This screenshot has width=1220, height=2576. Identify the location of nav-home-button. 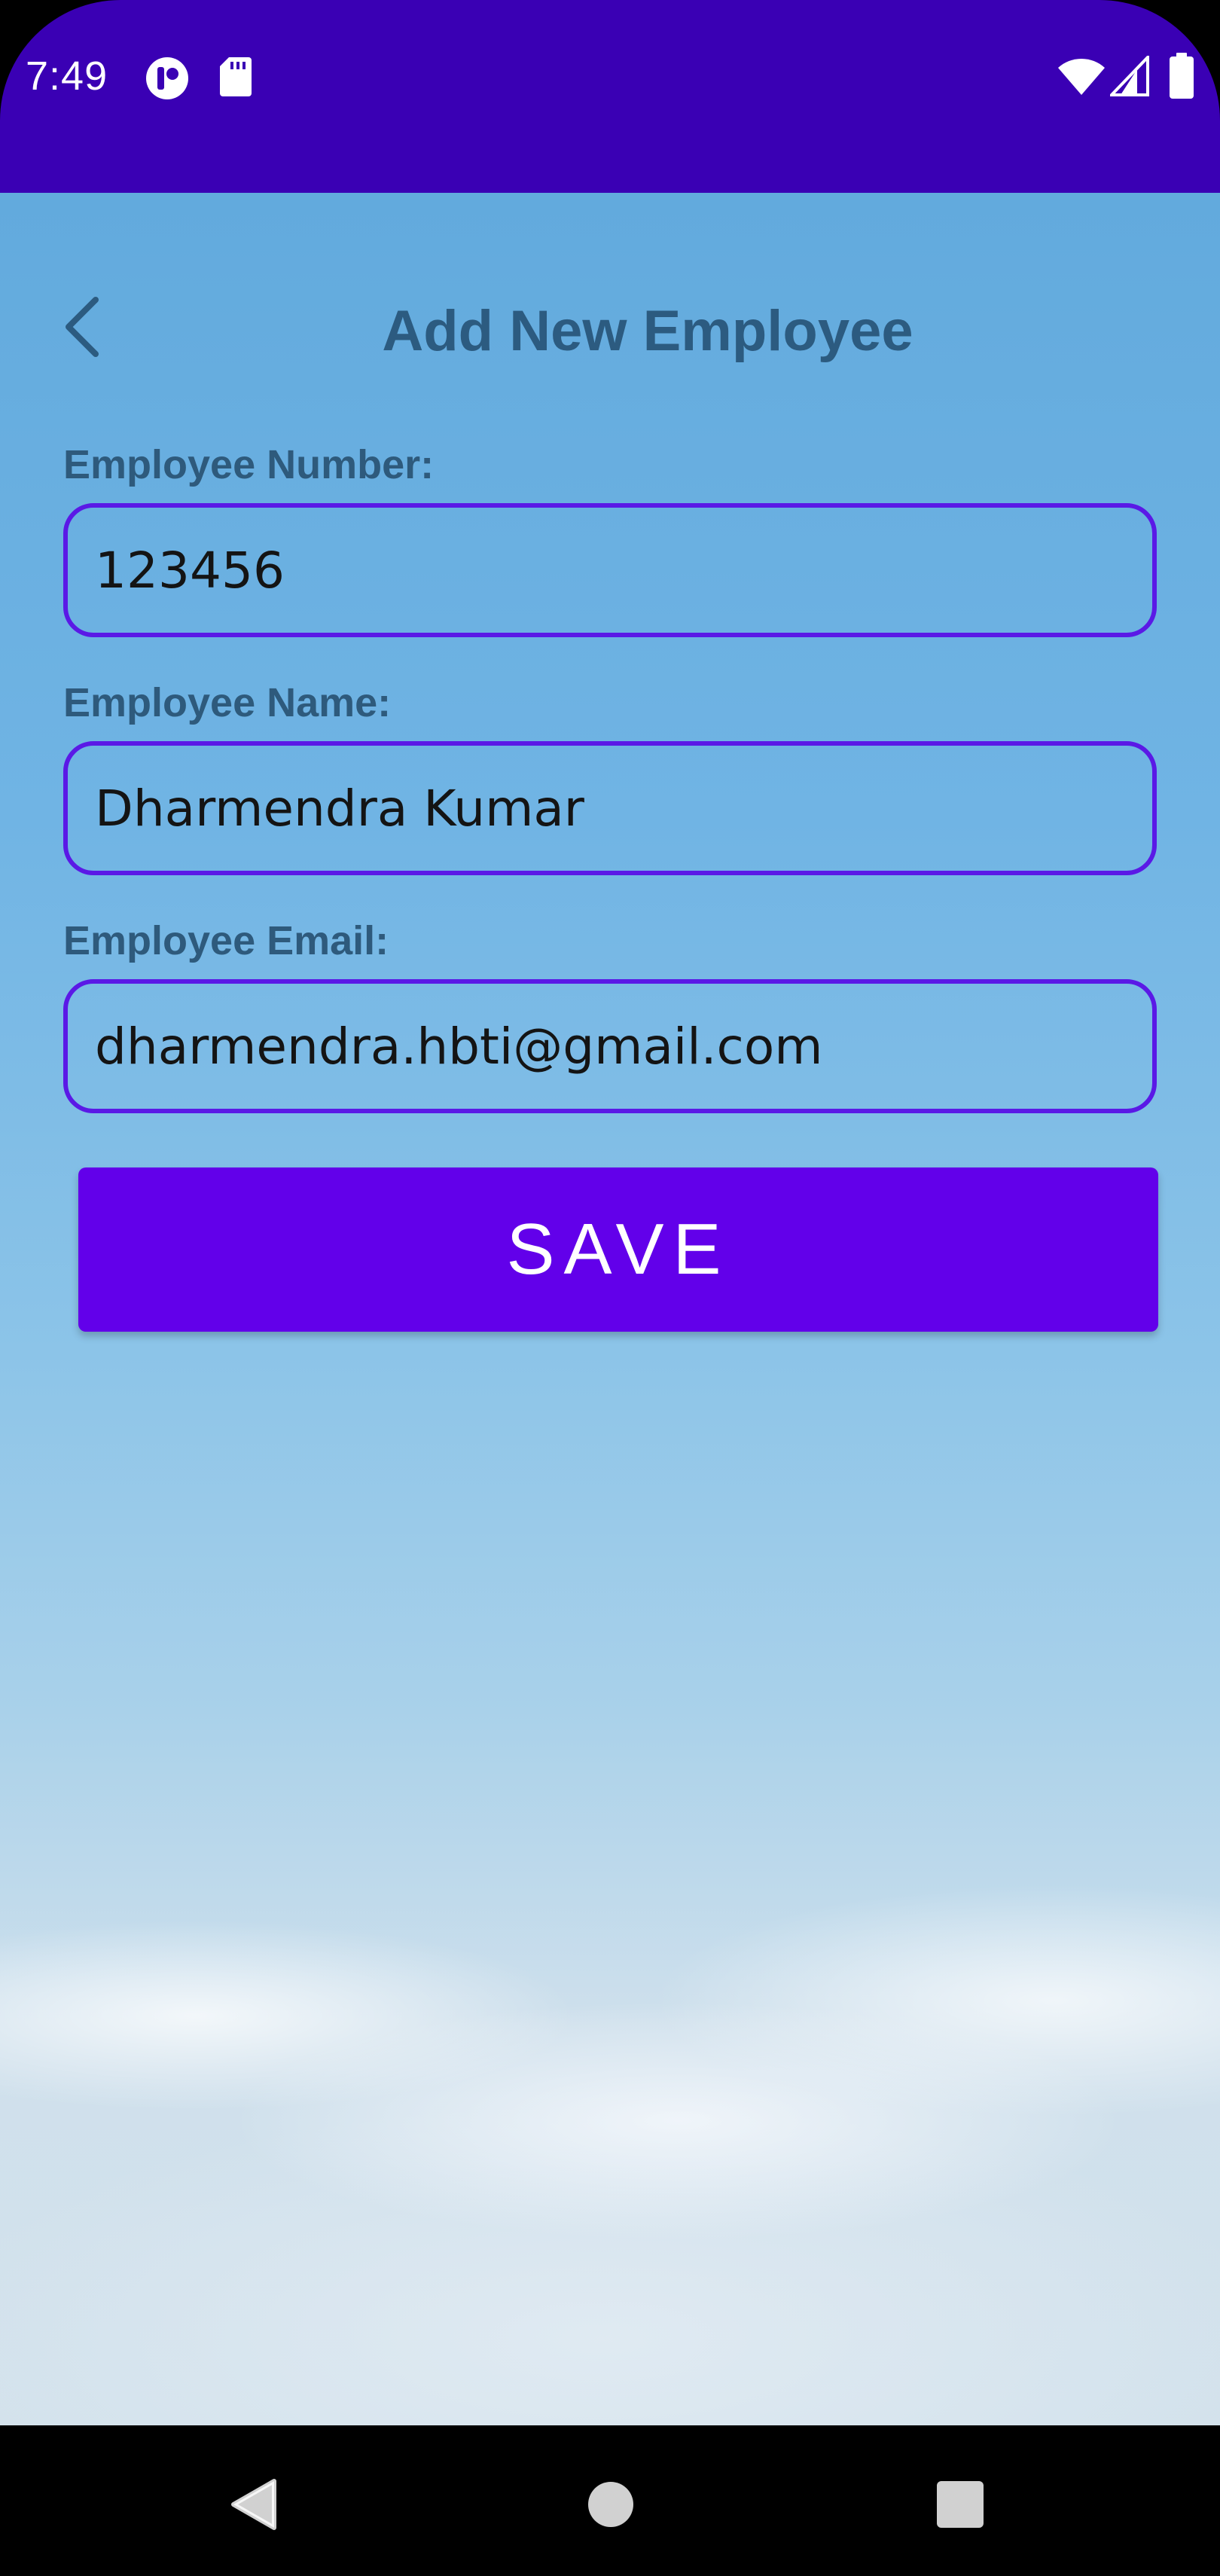
(611, 2504).